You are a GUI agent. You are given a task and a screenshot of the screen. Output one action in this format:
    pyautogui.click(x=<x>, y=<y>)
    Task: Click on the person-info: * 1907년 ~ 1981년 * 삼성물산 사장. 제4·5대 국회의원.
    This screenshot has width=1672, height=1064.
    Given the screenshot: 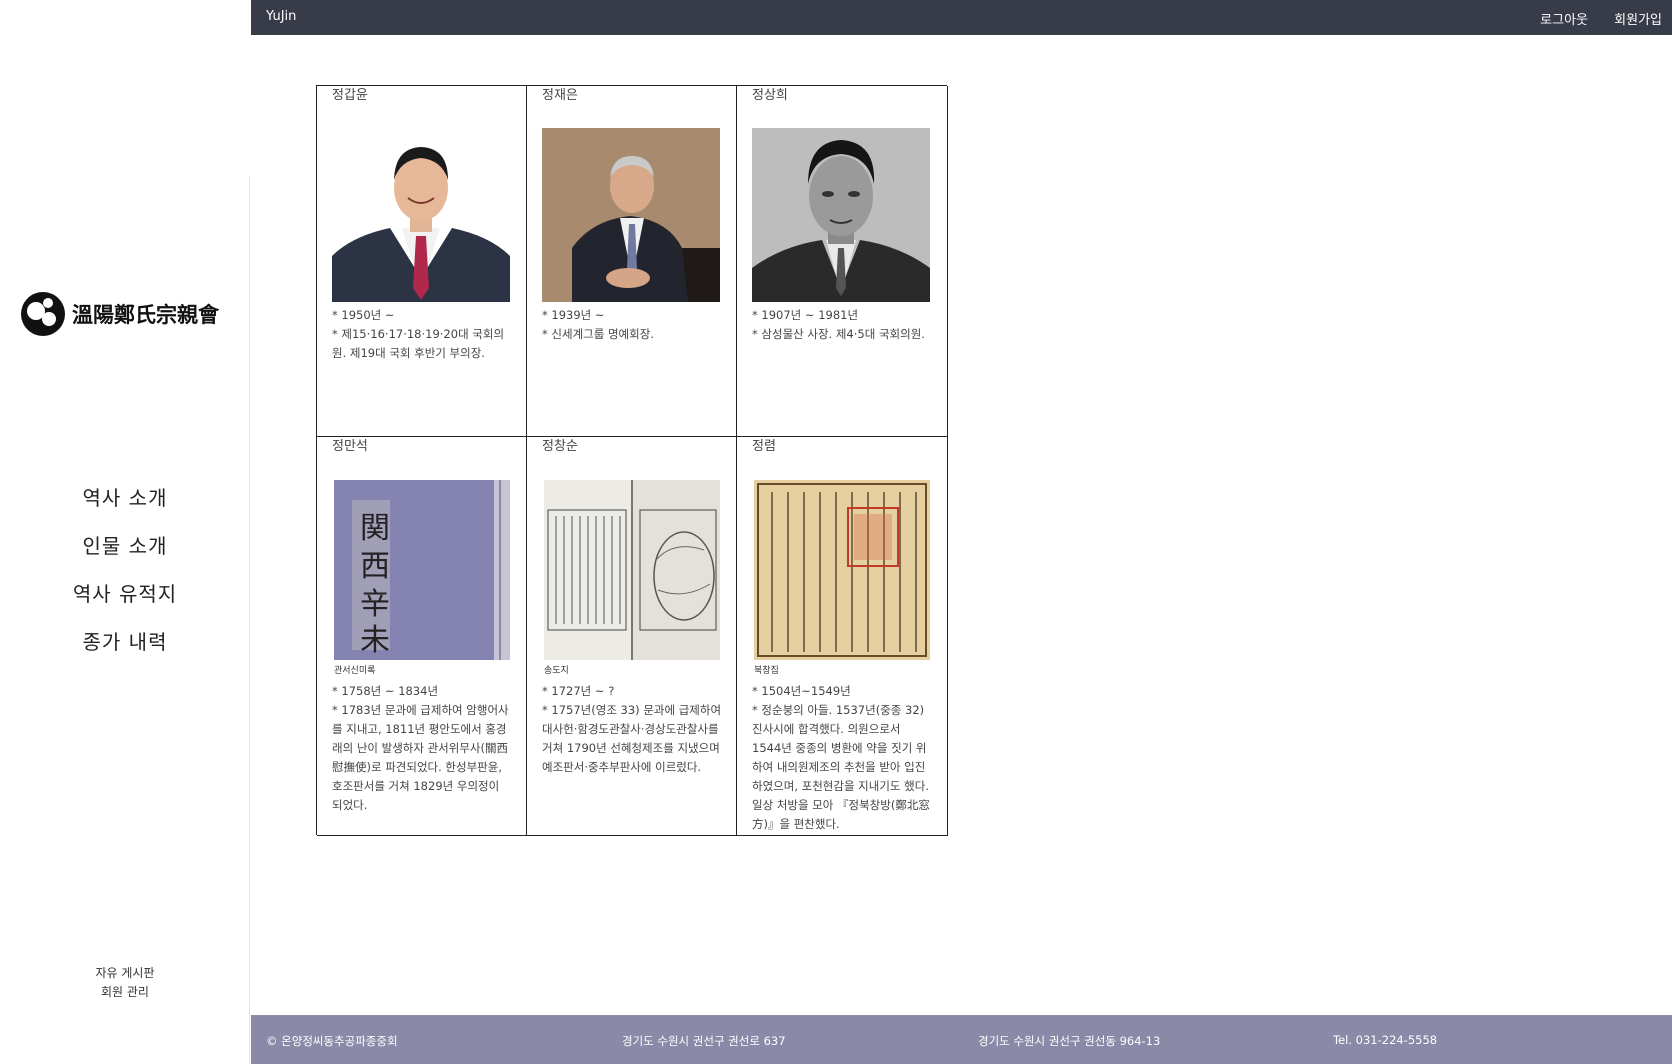 What is the action you would take?
    pyautogui.click(x=842, y=325)
    